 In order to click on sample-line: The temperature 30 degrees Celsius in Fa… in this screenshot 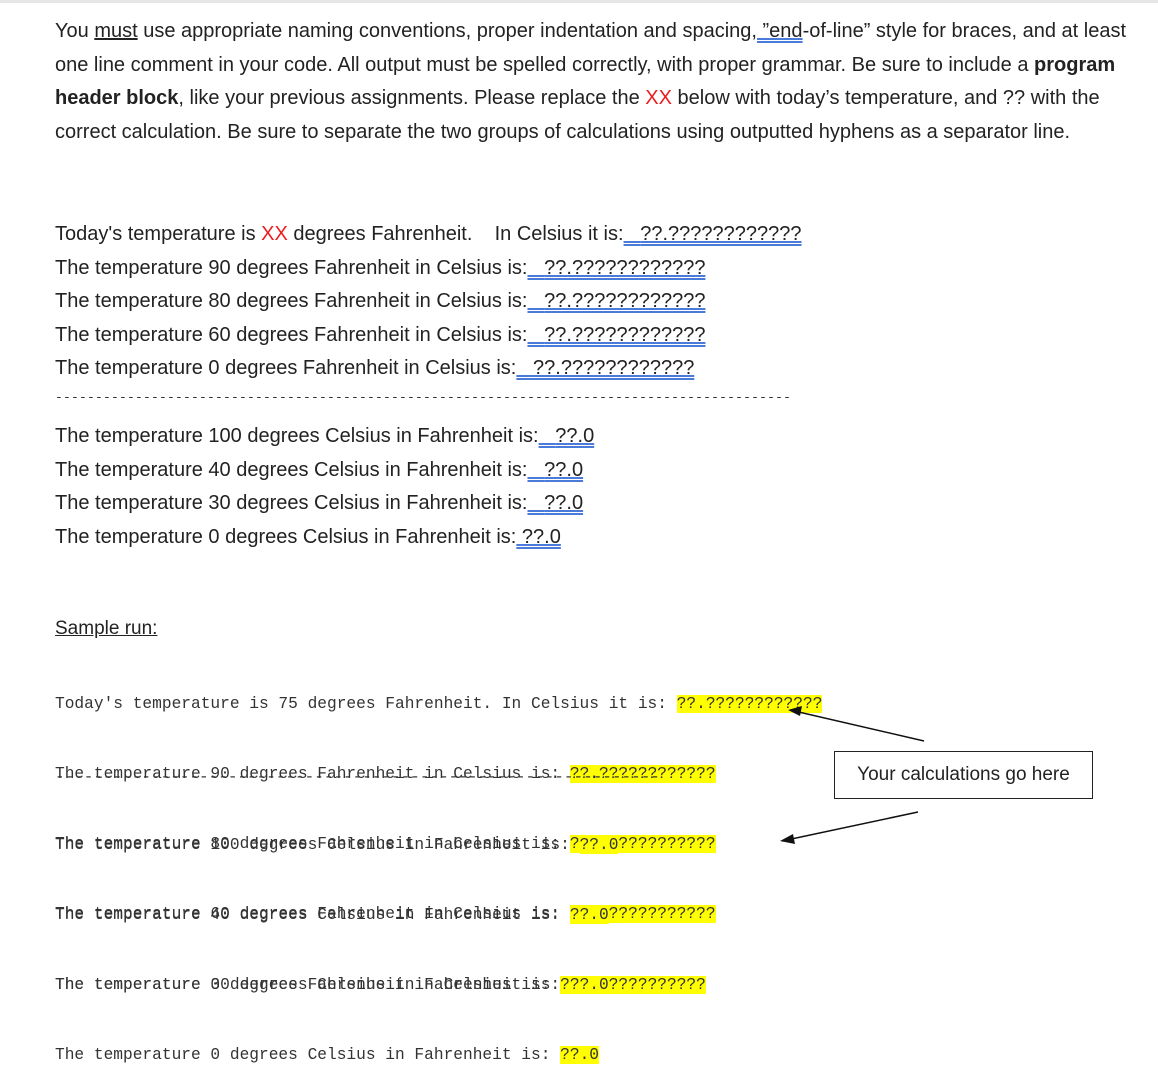, I will do `click(336, 985)`.